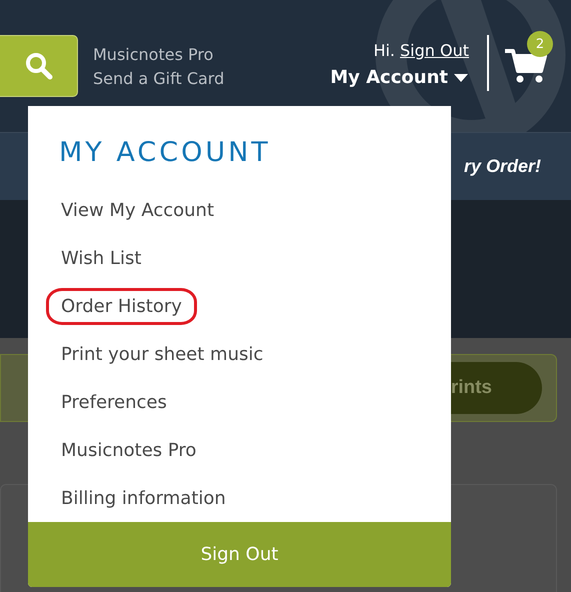  I want to click on my-account-menu: My Account, so click(399, 77).